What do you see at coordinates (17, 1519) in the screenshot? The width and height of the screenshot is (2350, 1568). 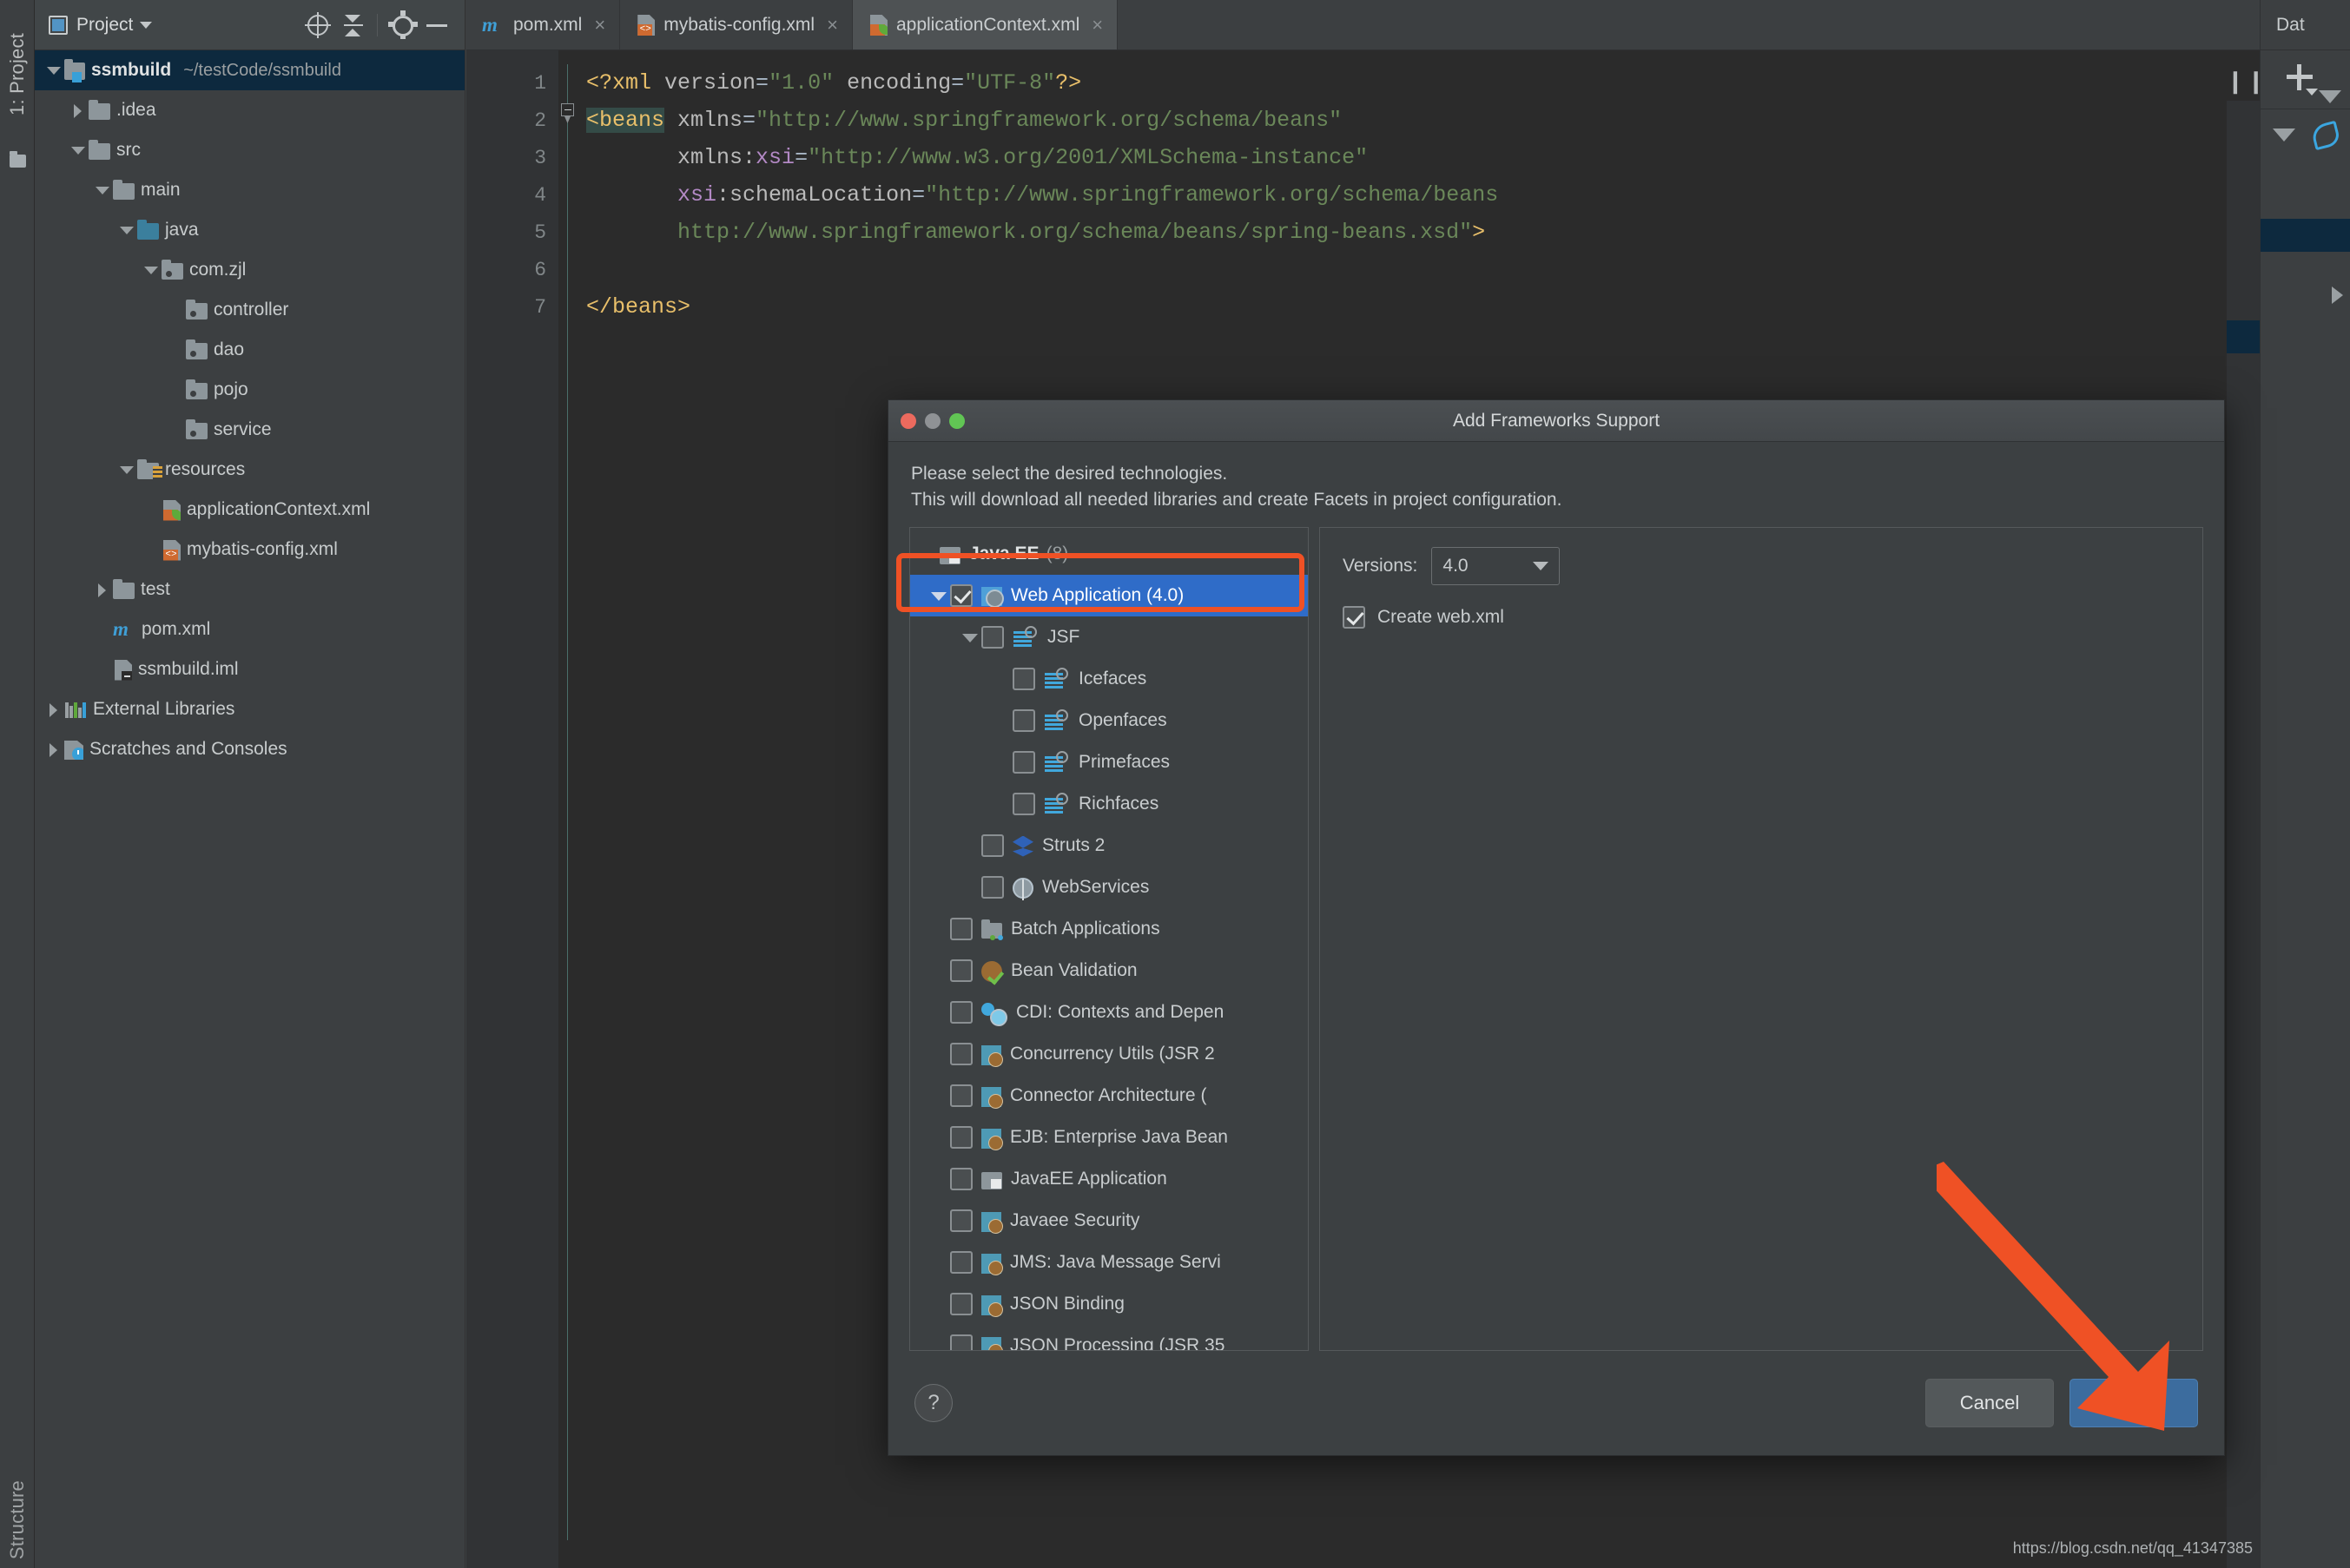 I see `sidebar-item-structure: Structure` at bounding box center [17, 1519].